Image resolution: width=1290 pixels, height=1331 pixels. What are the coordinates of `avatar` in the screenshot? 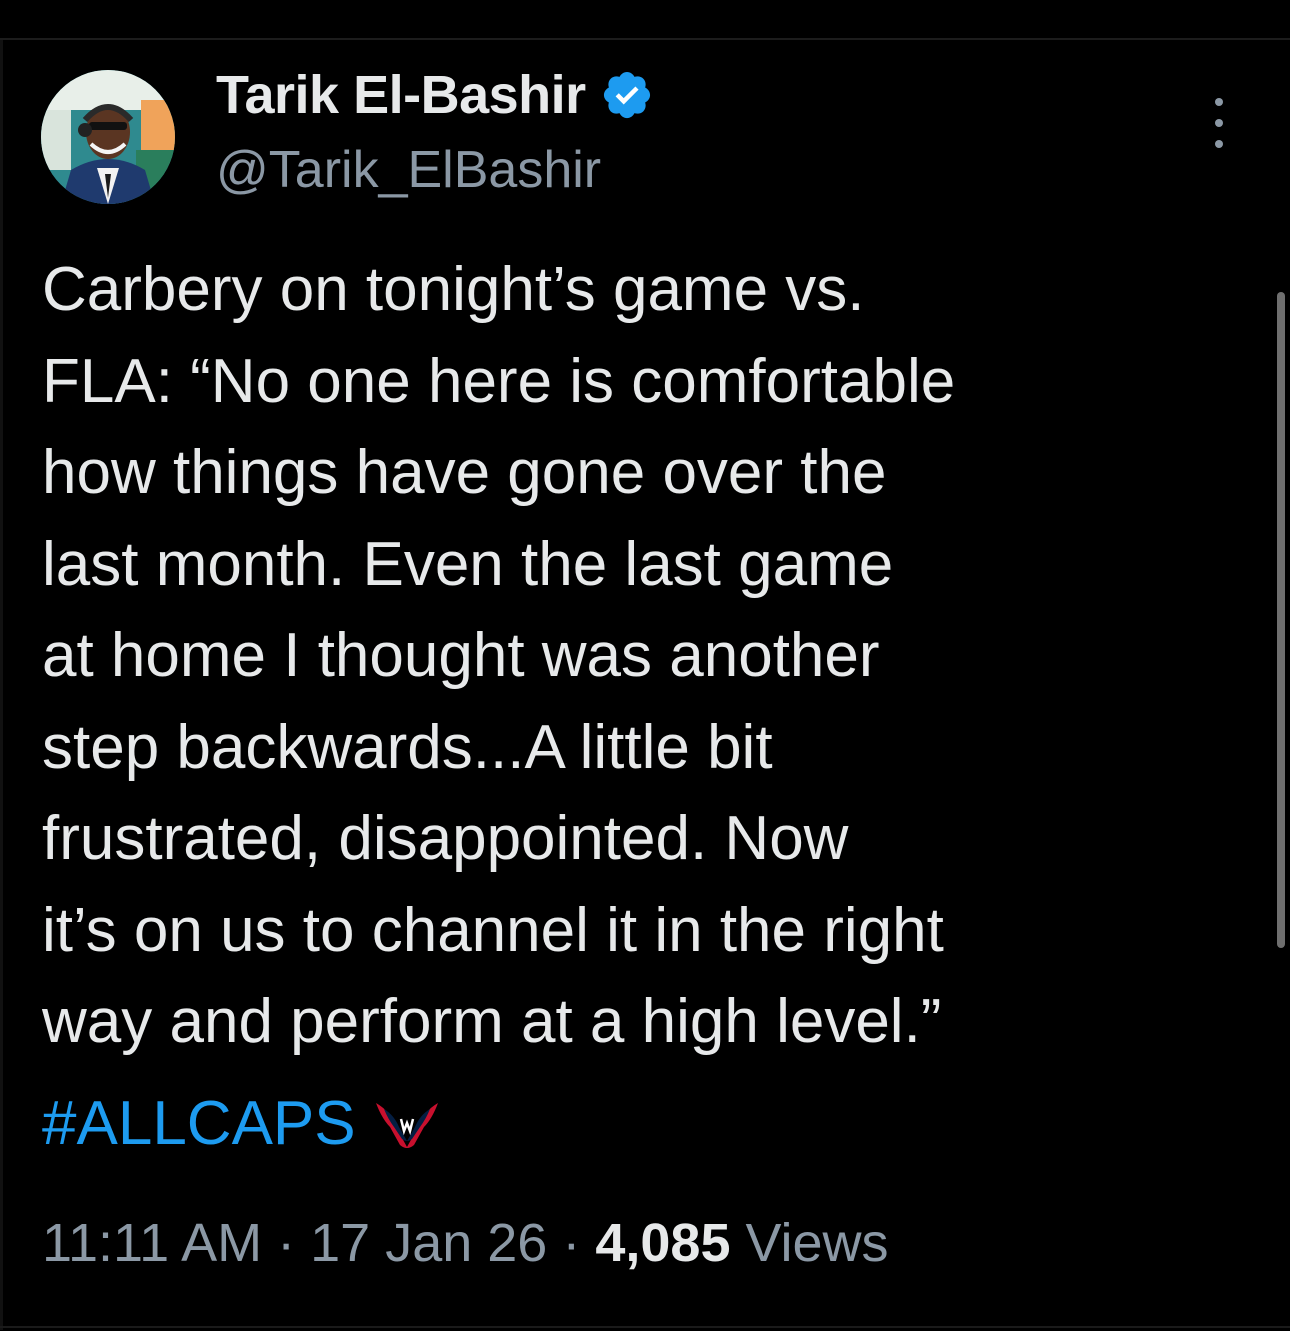 It's located at (108, 137).